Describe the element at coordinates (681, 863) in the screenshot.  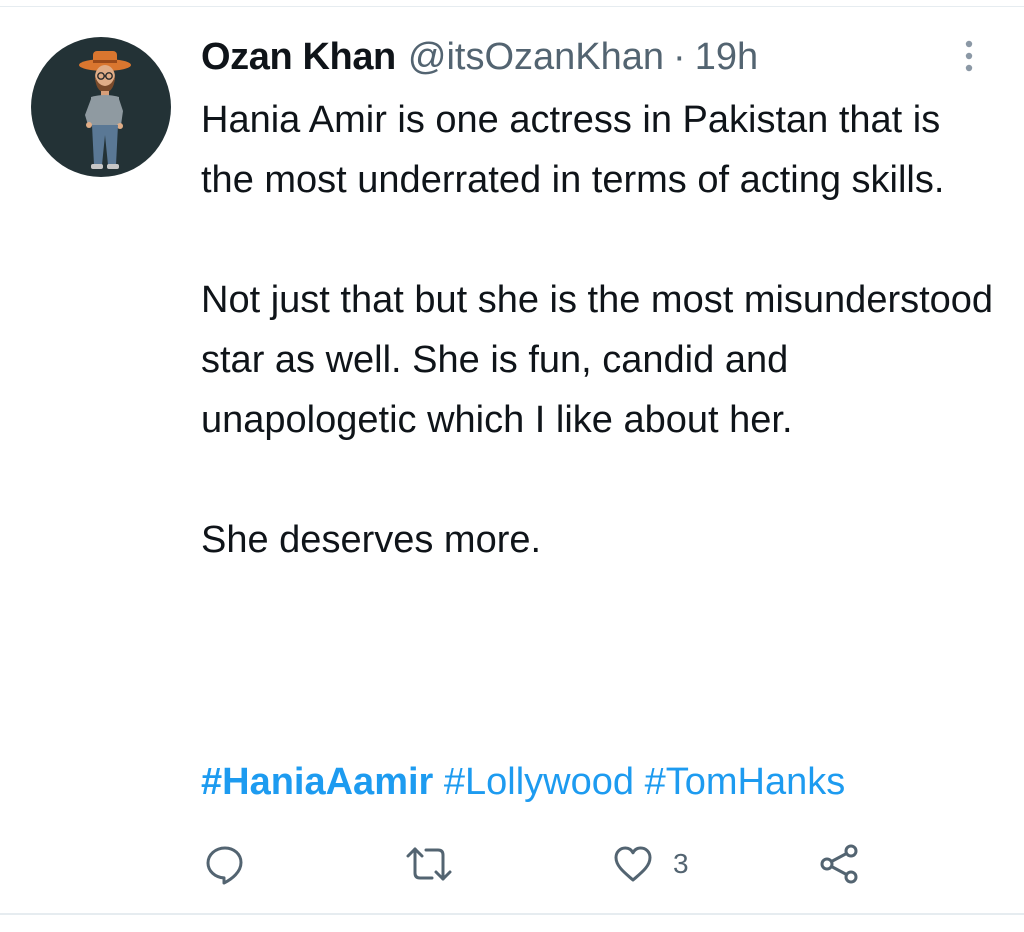
I see `like-count: 3` at that location.